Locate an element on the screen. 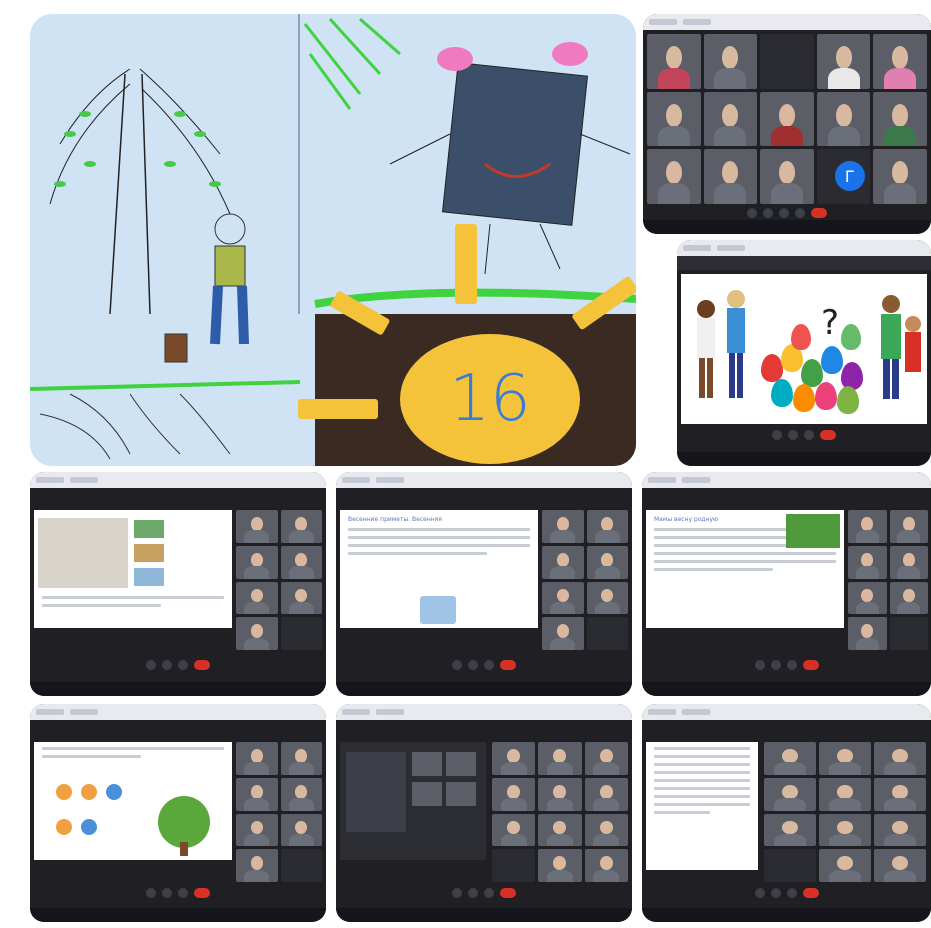 The height and width of the screenshot is (928, 931). more-icon is located at coordinates (800, 213).